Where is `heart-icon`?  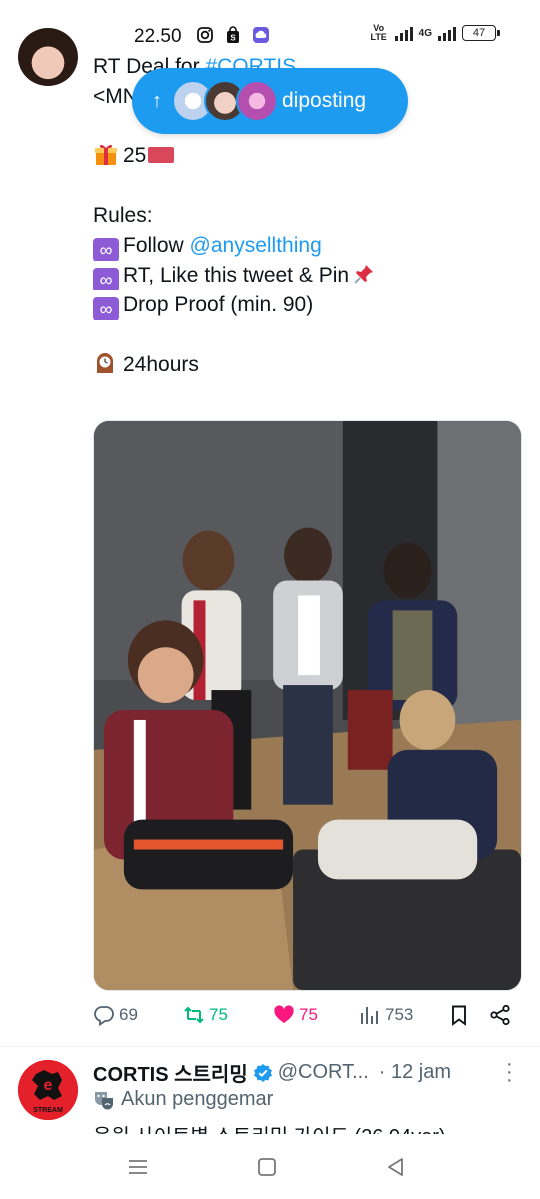 heart-icon is located at coordinates (284, 1014).